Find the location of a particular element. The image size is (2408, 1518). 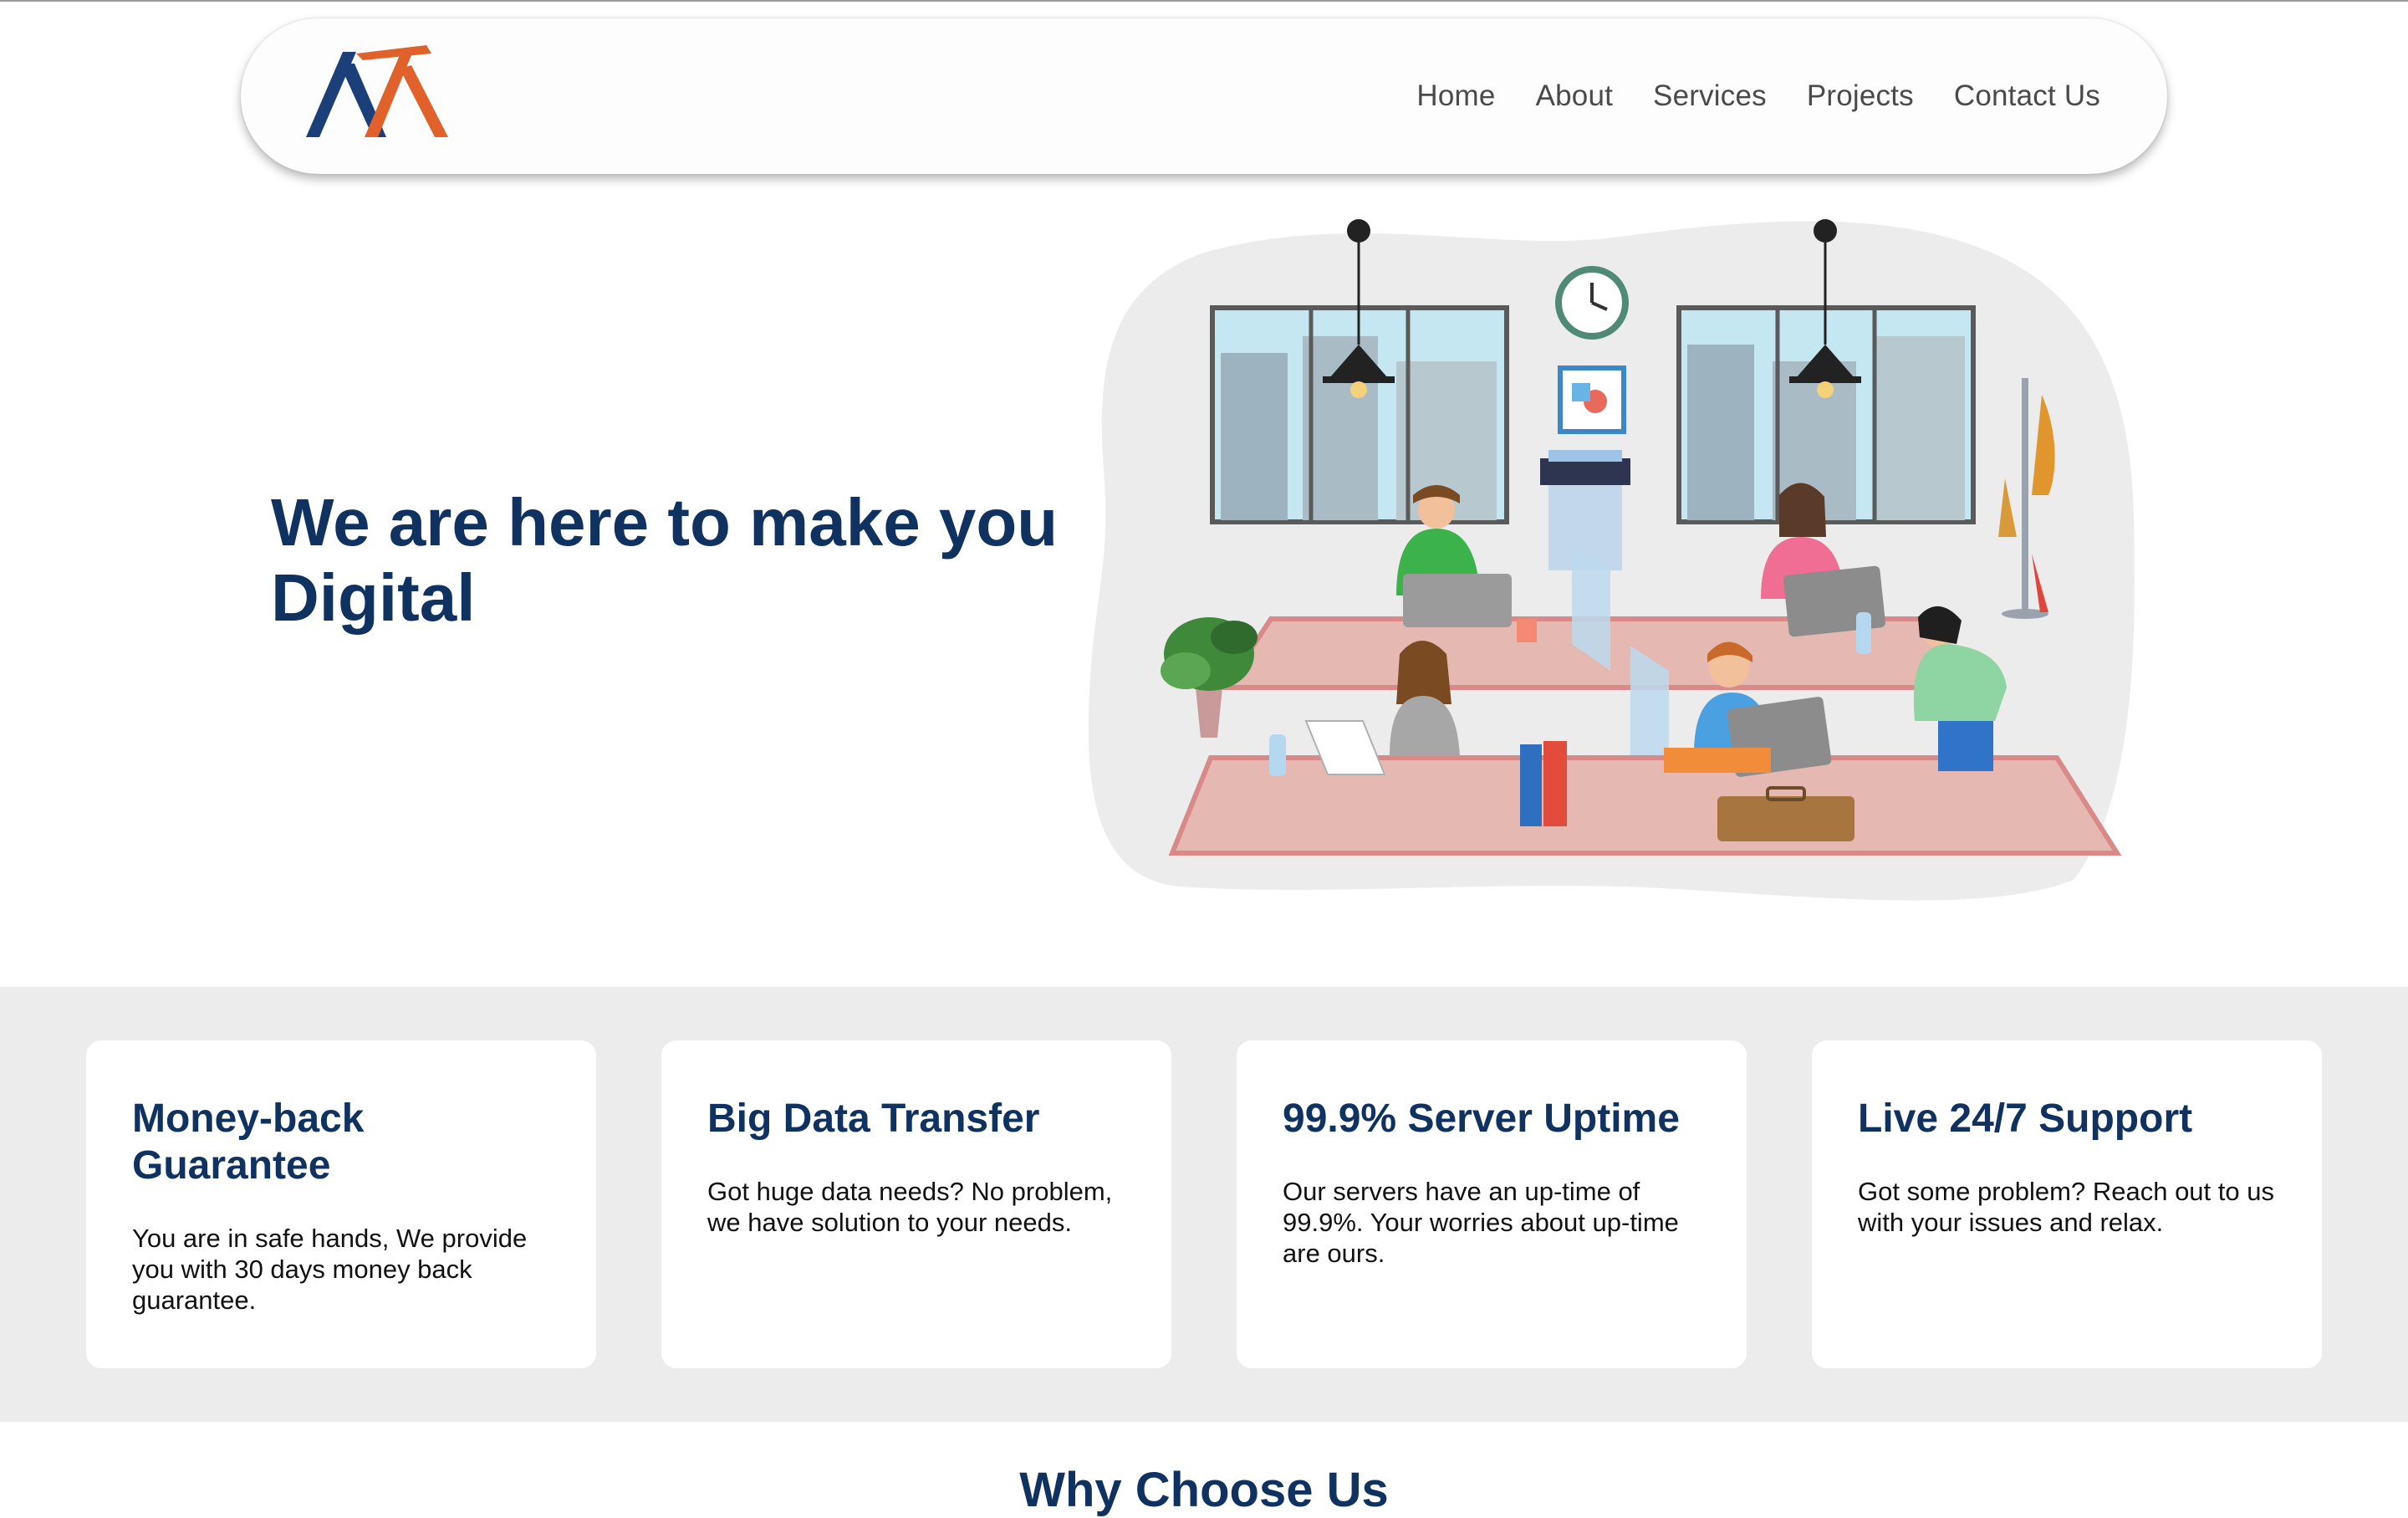

navbar: Home About Services Projects Contact Us is located at coordinates (1204, 96).